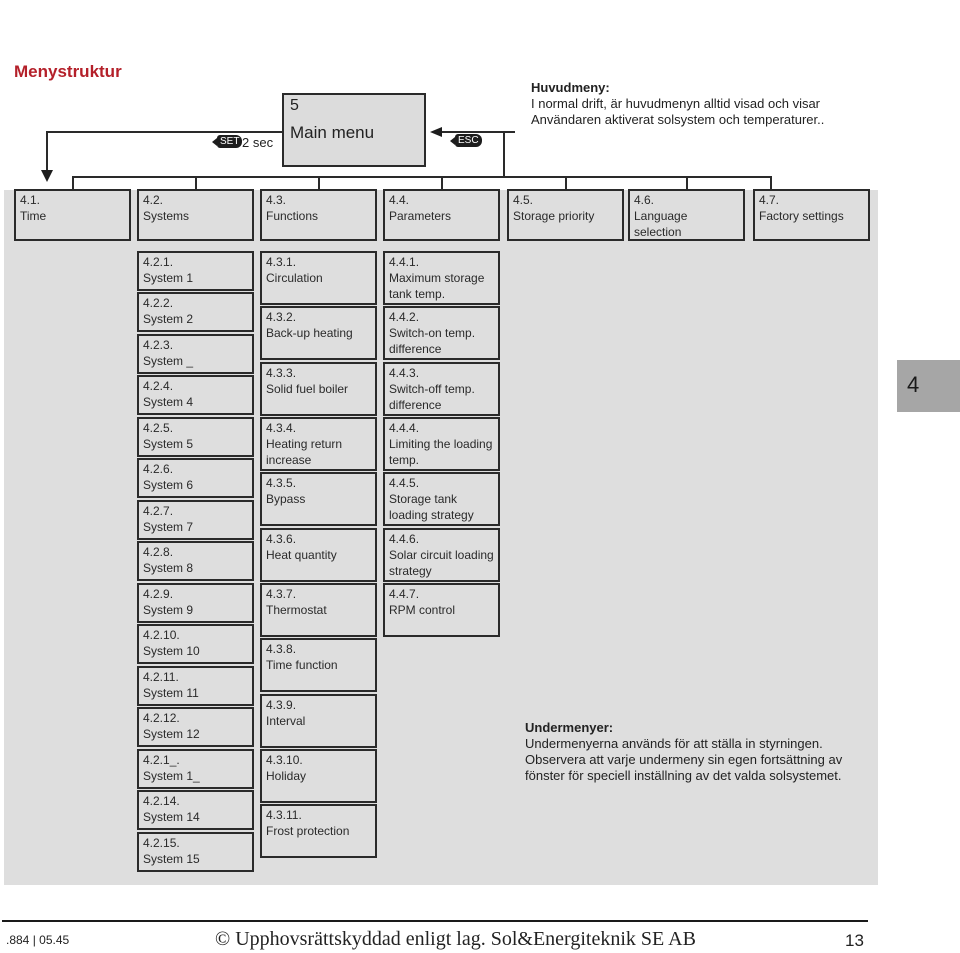 The image size is (960, 953). I want to click on menu-parameters: 4.4. Parameters, so click(441, 215).